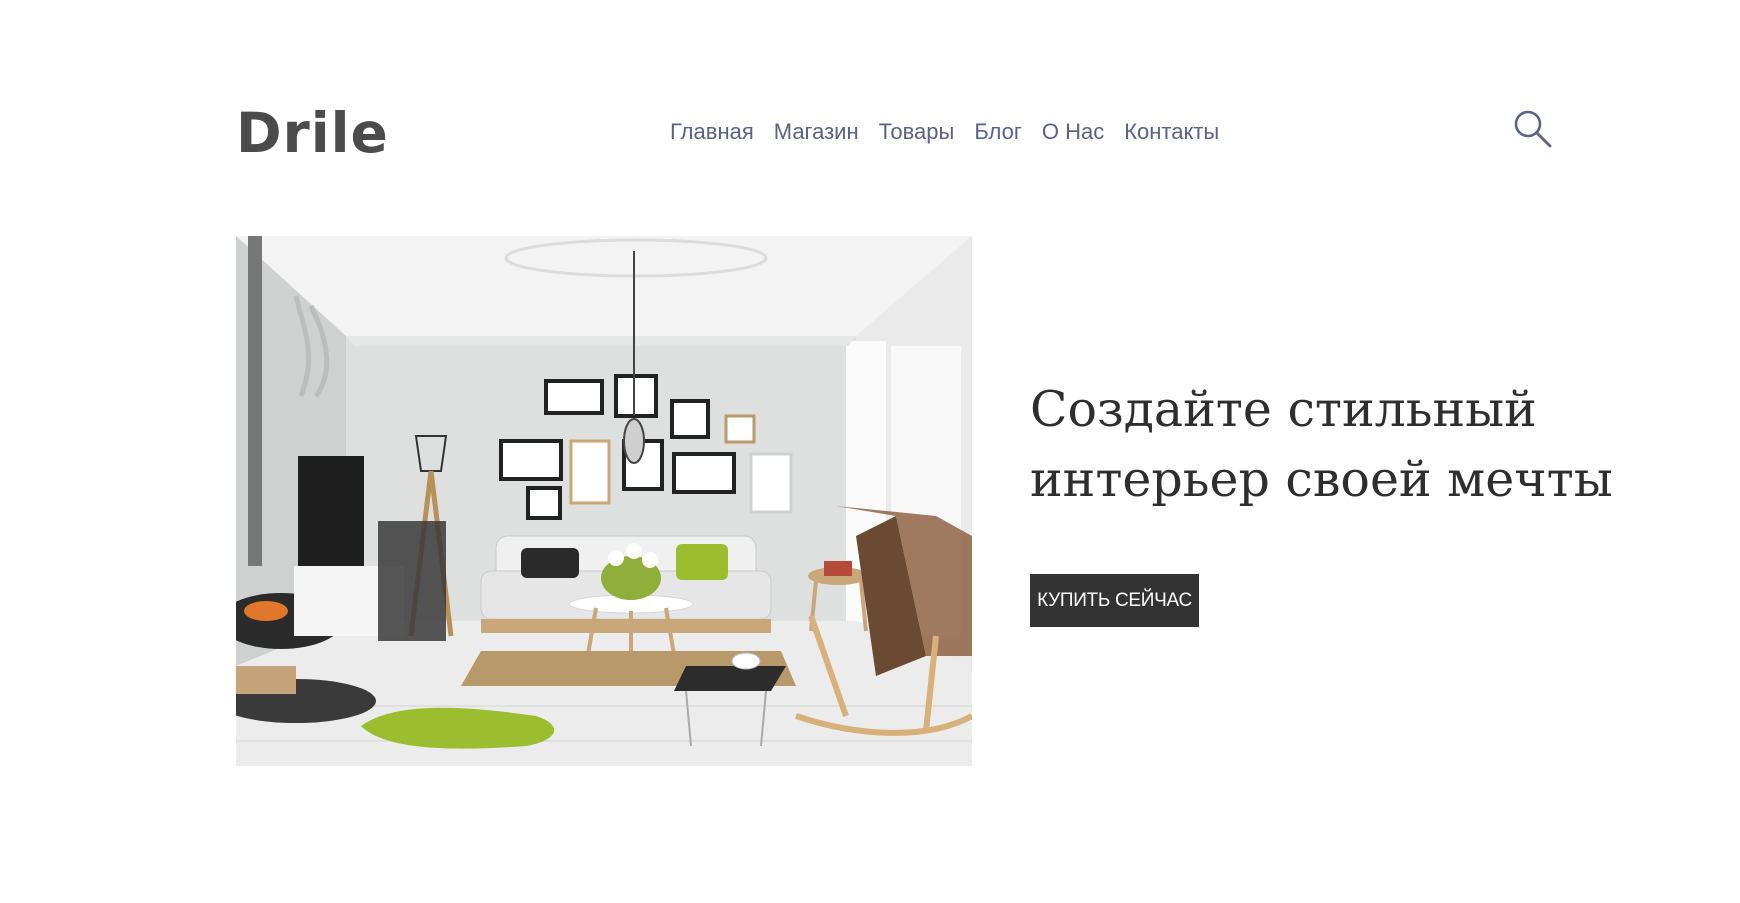  I want to click on search-button, so click(1533, 129).